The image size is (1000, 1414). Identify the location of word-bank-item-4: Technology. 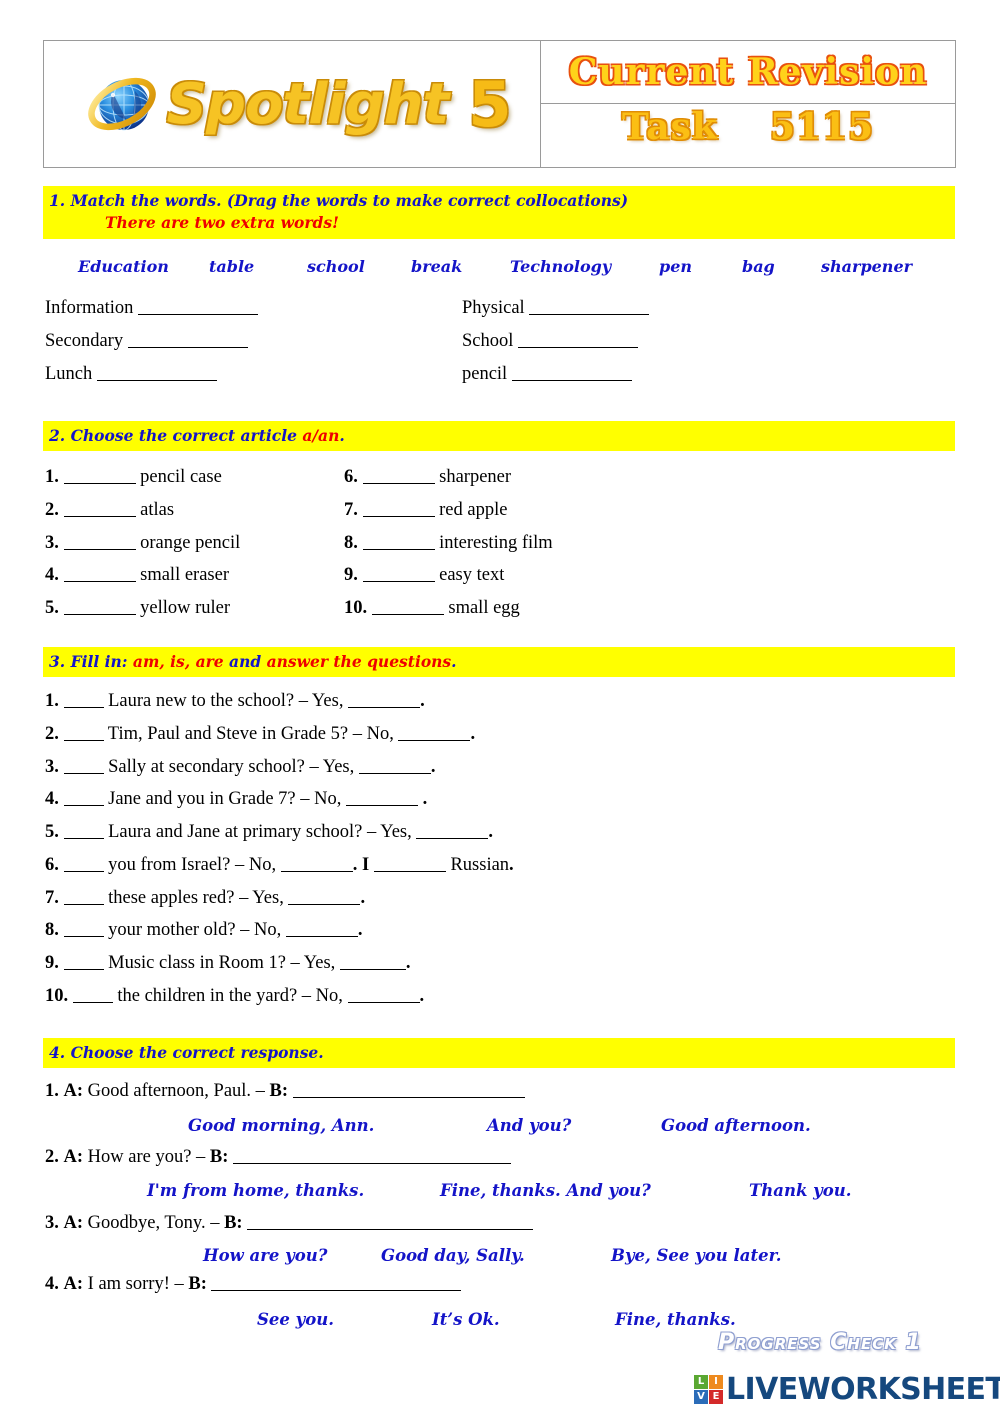
(560, 266).